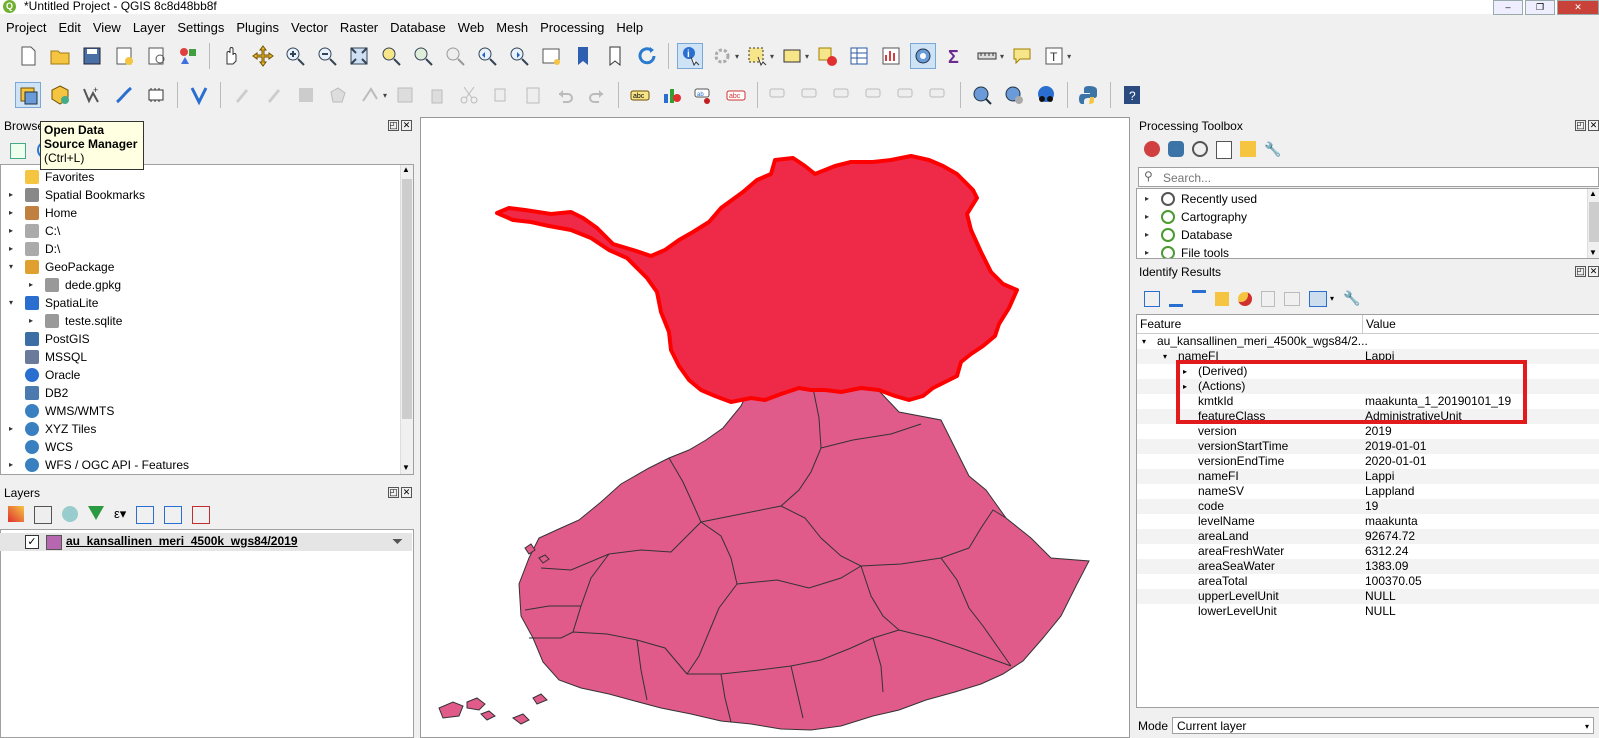 The height and width of the screenshot is (738, 1599). Describe the element at coordinates (811, 95) in the screenshot. I see `show-labels-icon` at that location.